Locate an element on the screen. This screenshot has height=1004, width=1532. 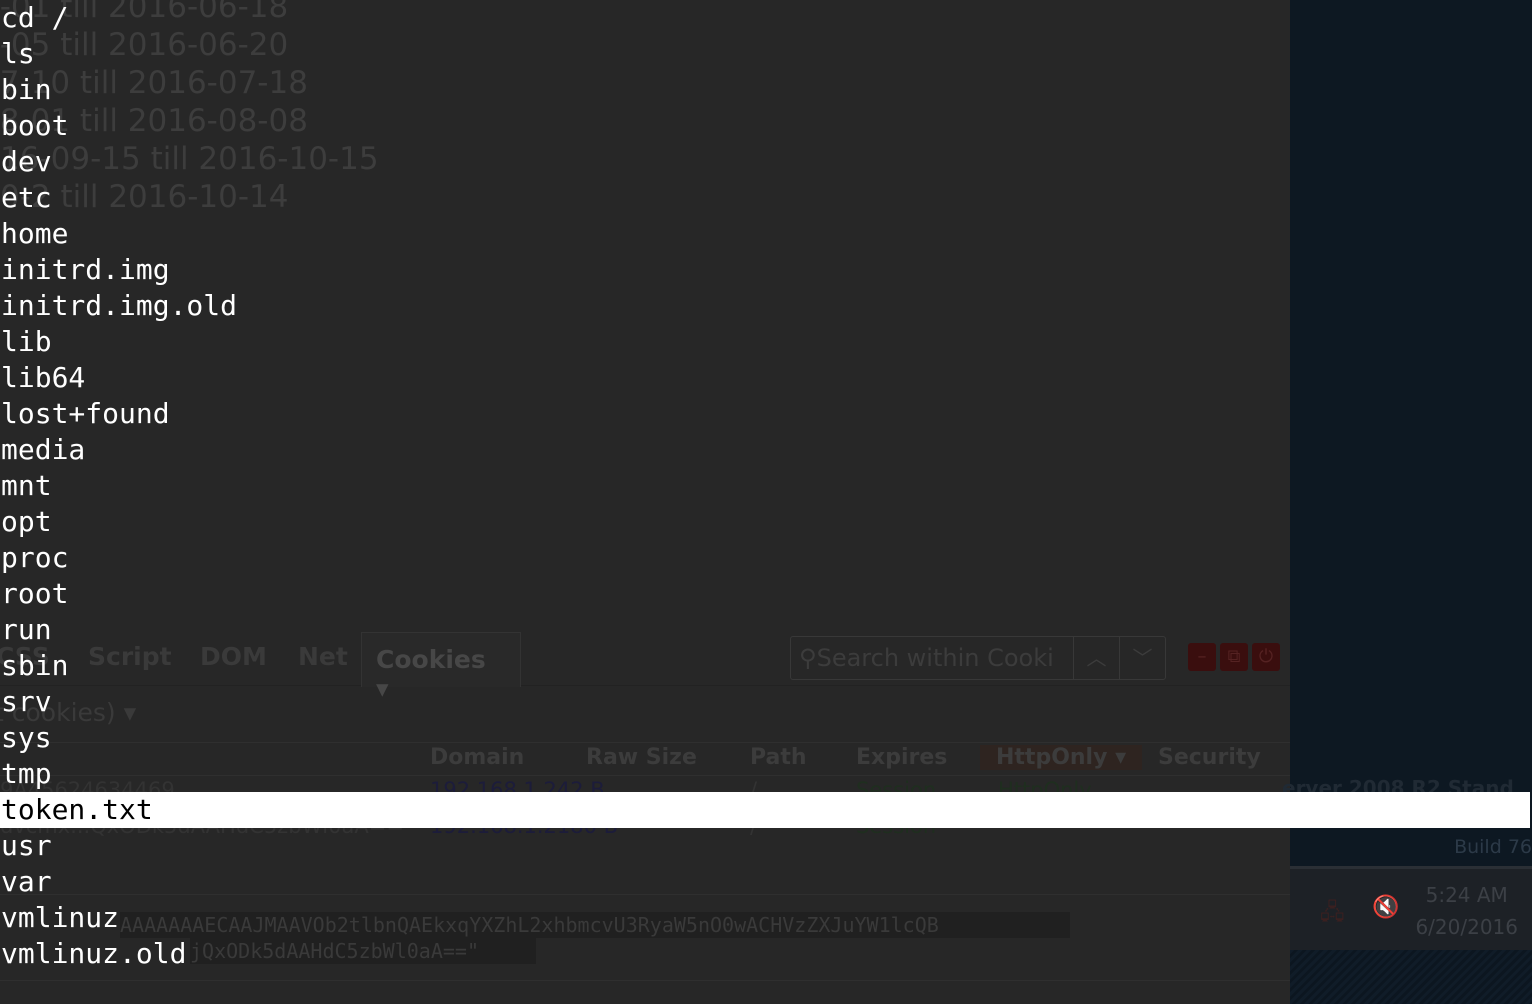
terminal-command: cd / is located at coordinates (35, 17).